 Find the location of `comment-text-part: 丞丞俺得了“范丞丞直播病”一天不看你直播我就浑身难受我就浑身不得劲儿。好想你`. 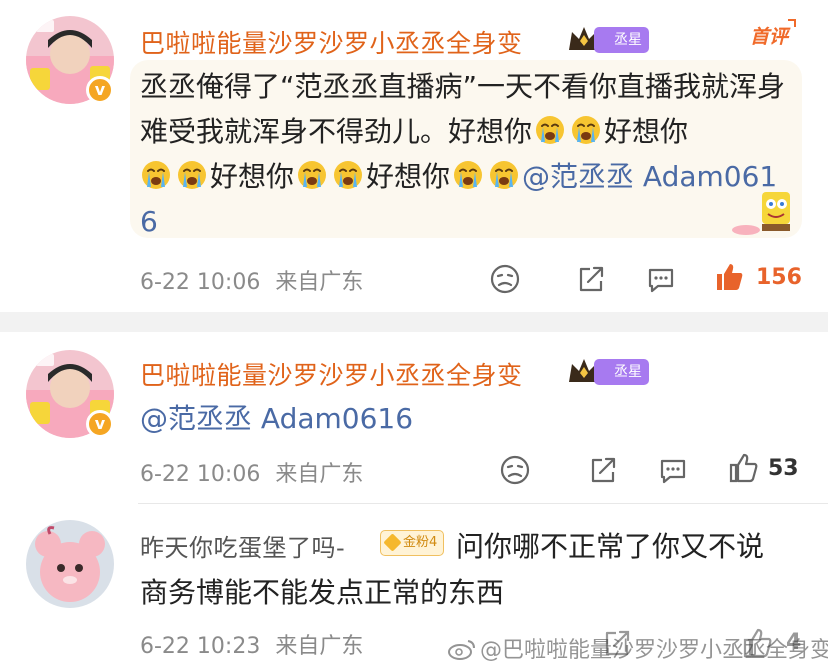

comment-text-part: 丞丞俺得了“范丞丞直播病”一天不看你直播我就浑身难受我就浑身不得劲儿。好想你 is located at coordinates (463, 109).